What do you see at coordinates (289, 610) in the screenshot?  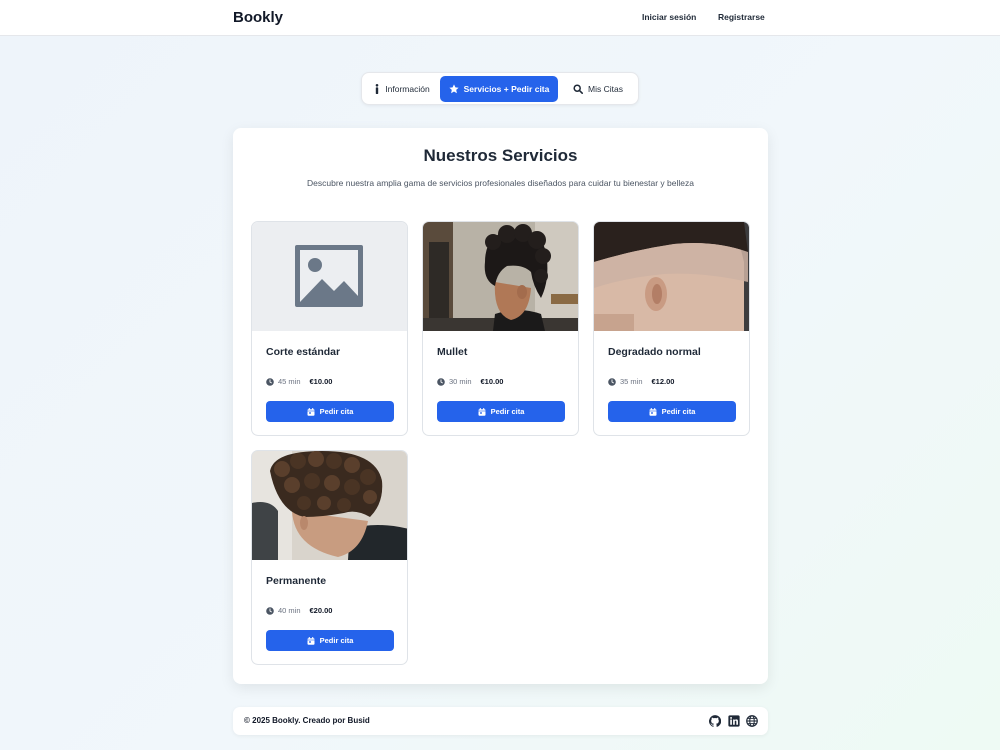 I see `service-duration: 40 min` at bounding box center [289, 610].